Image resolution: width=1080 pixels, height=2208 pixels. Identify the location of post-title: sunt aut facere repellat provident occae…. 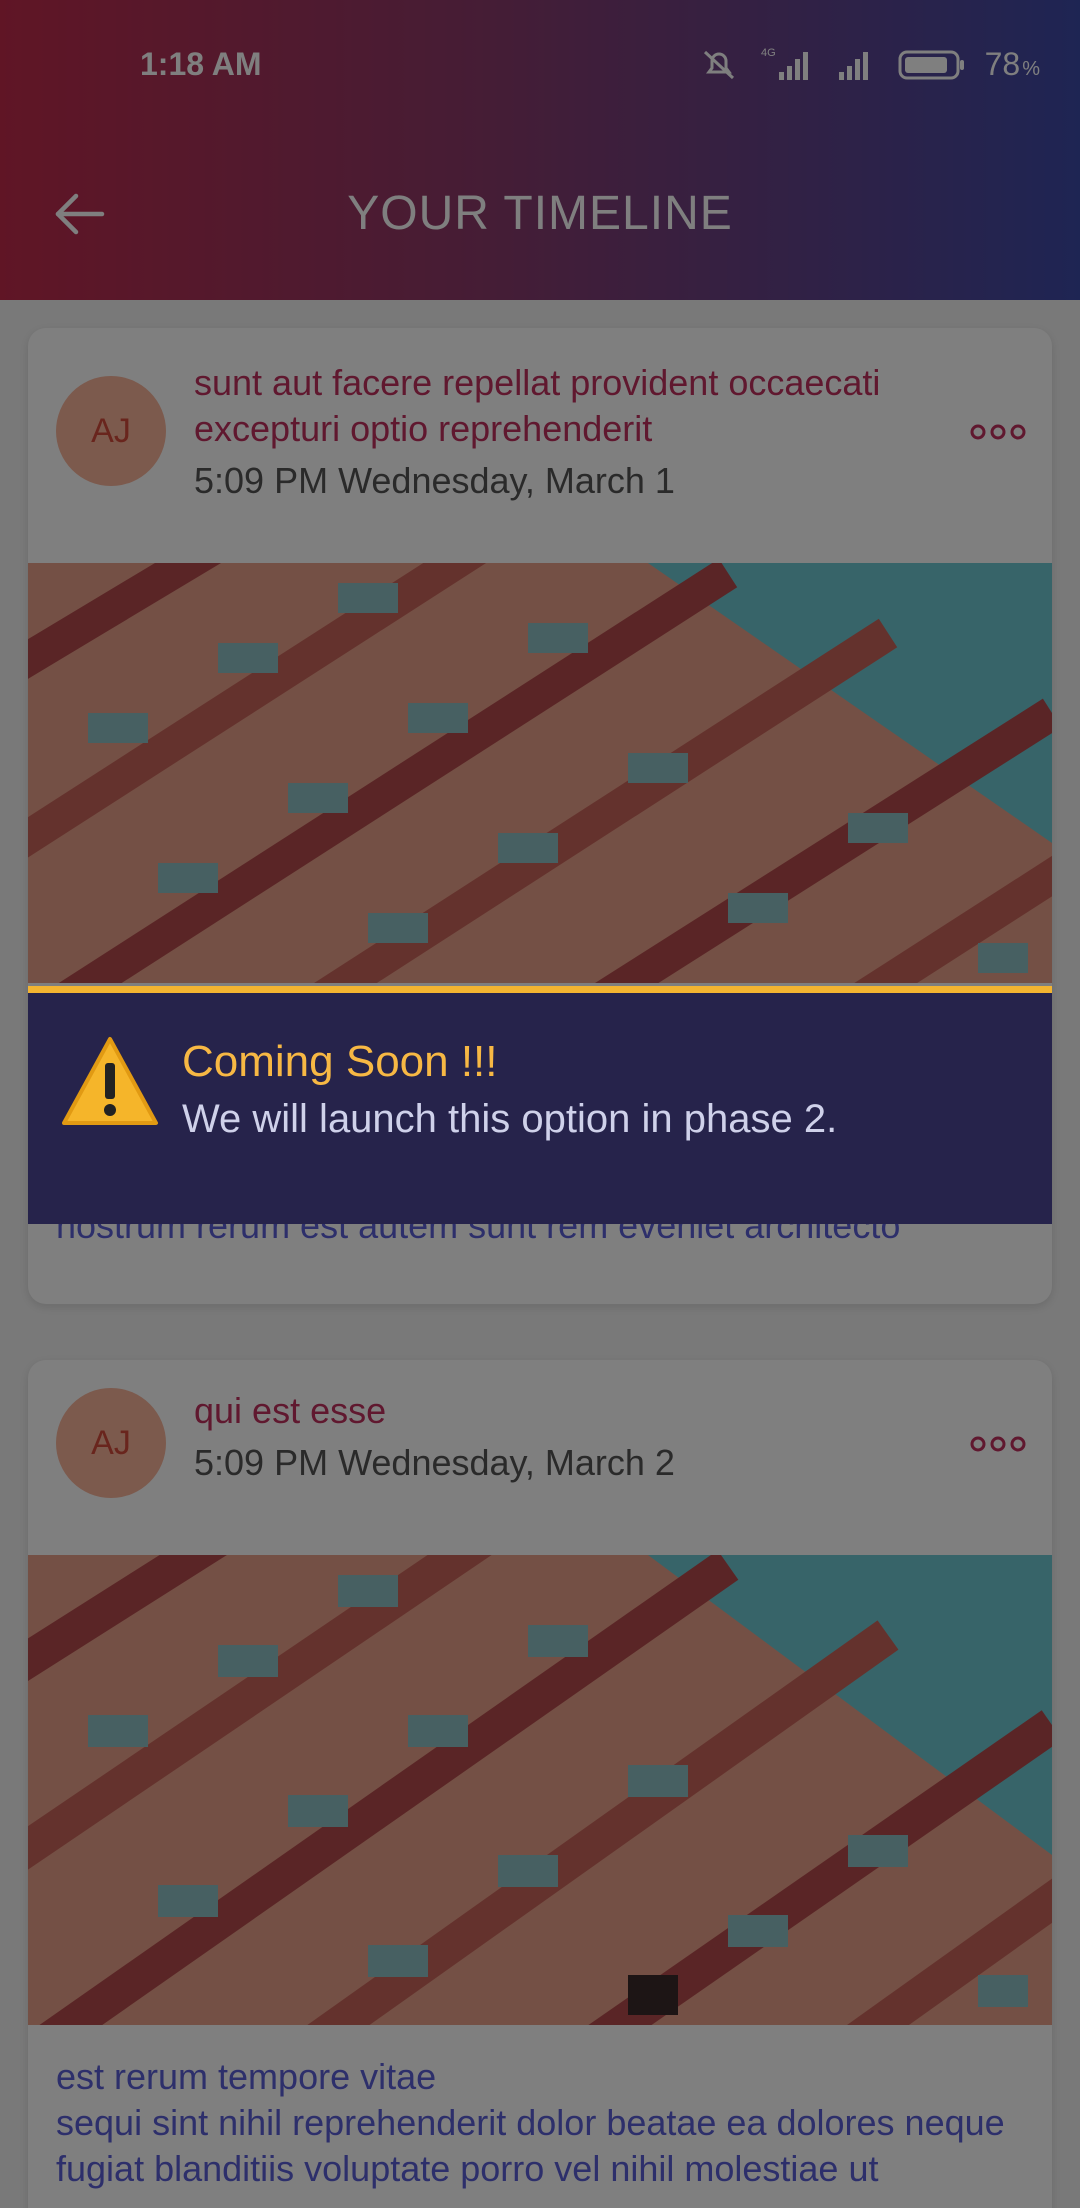
(537, 405).